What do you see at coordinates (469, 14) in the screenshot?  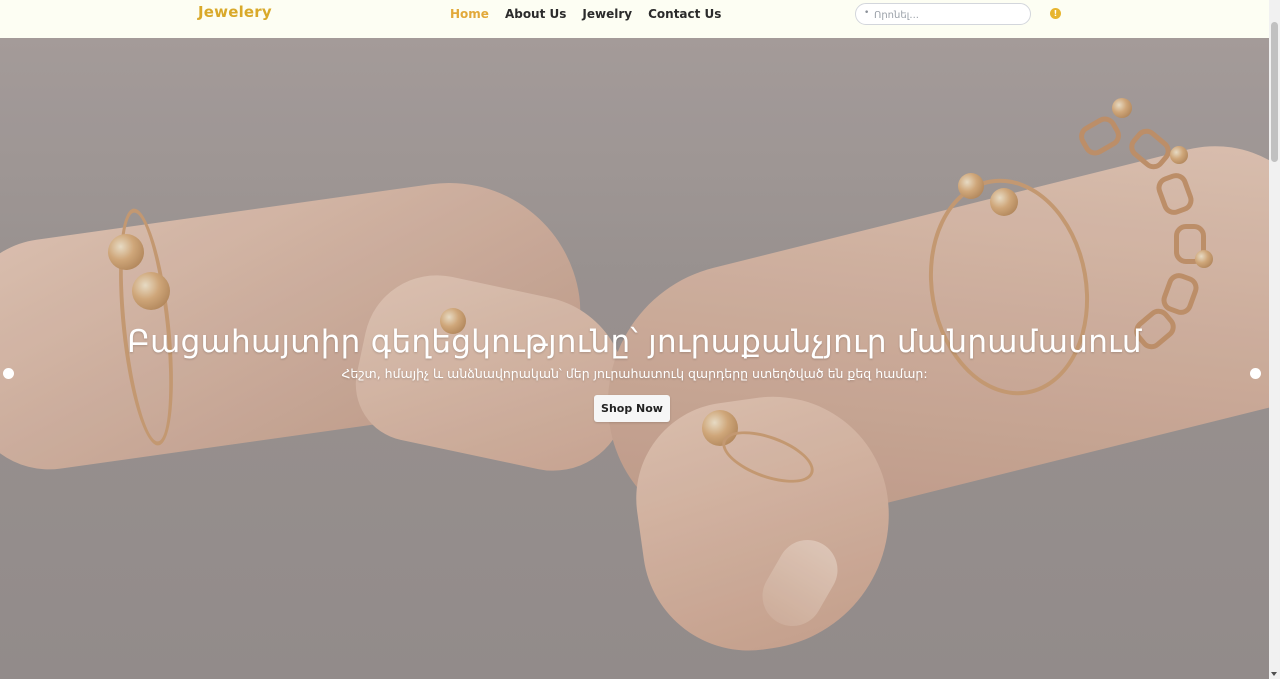 I see `nav-link-home: Home` at bounding box center [469, 14].